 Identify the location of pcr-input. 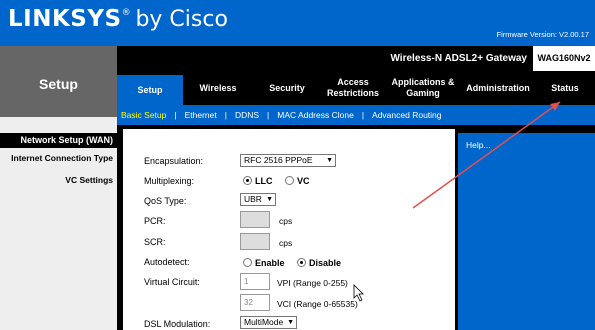
(255, 219).